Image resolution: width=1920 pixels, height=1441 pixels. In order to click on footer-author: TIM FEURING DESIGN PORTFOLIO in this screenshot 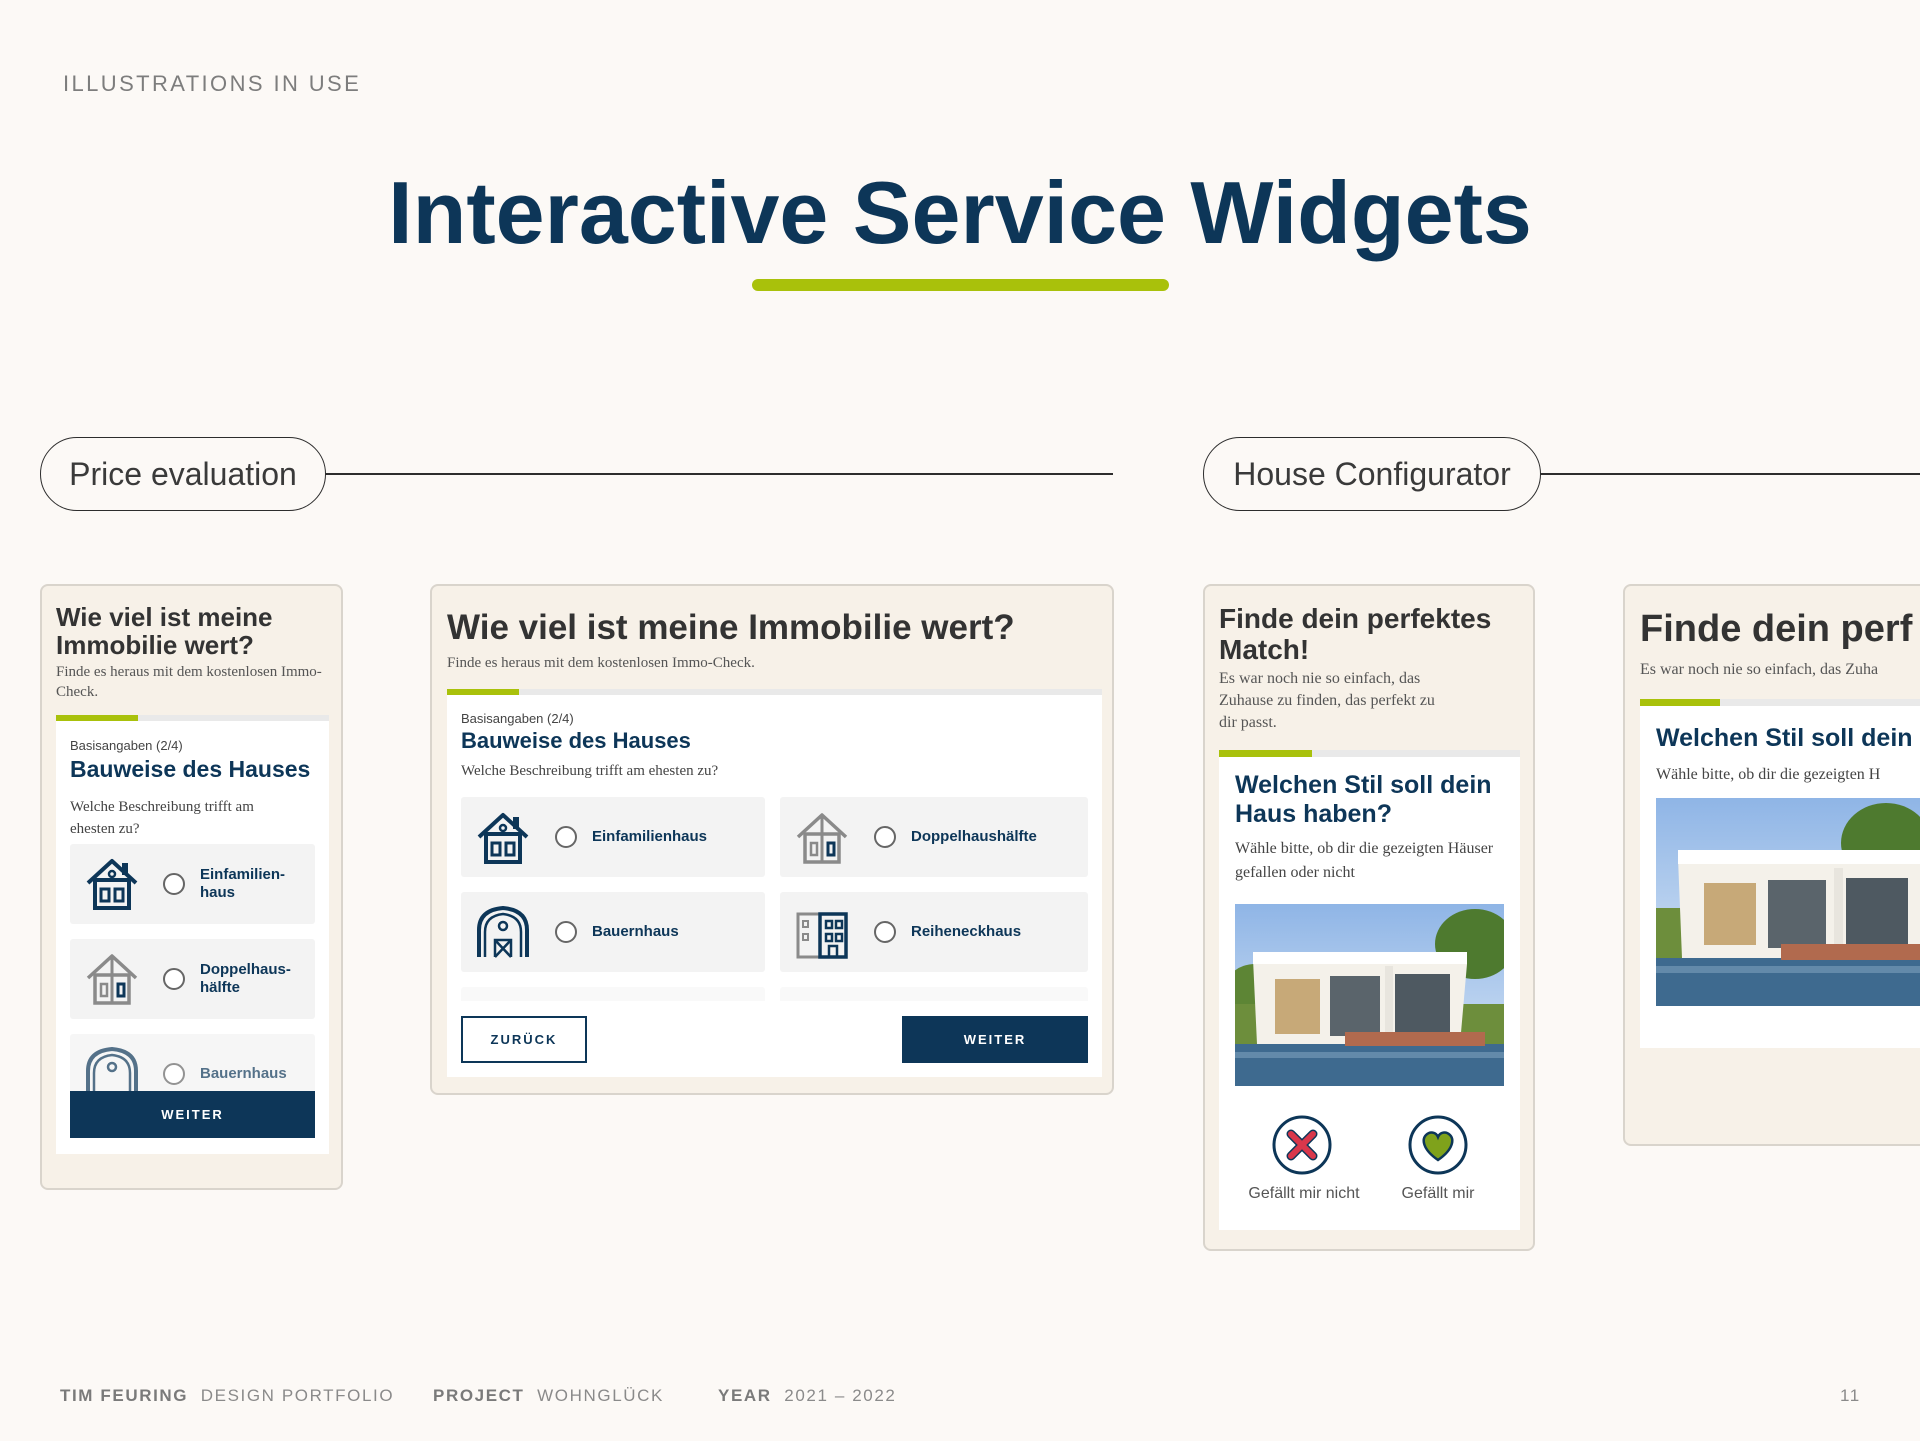, I will do `click(227, 1396)`.